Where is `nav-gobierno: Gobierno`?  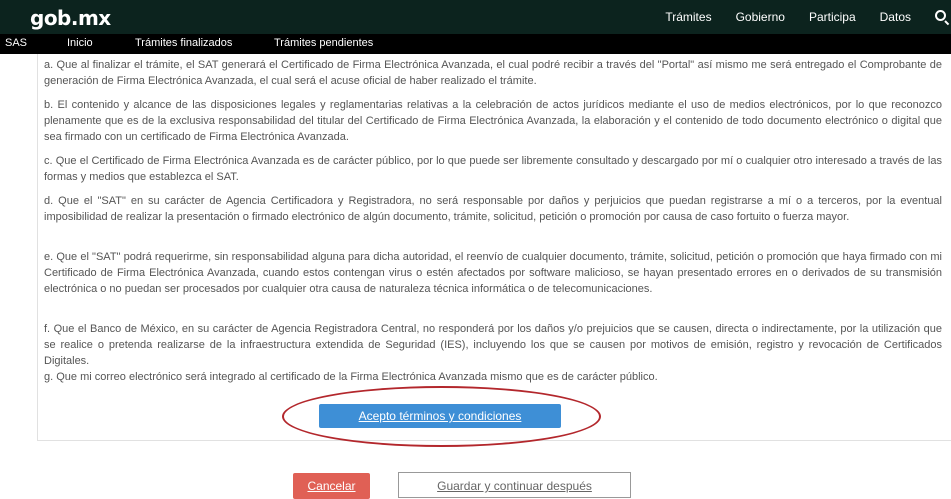 nav-gobierno: Gobierno is located at coordinates (760, 17).